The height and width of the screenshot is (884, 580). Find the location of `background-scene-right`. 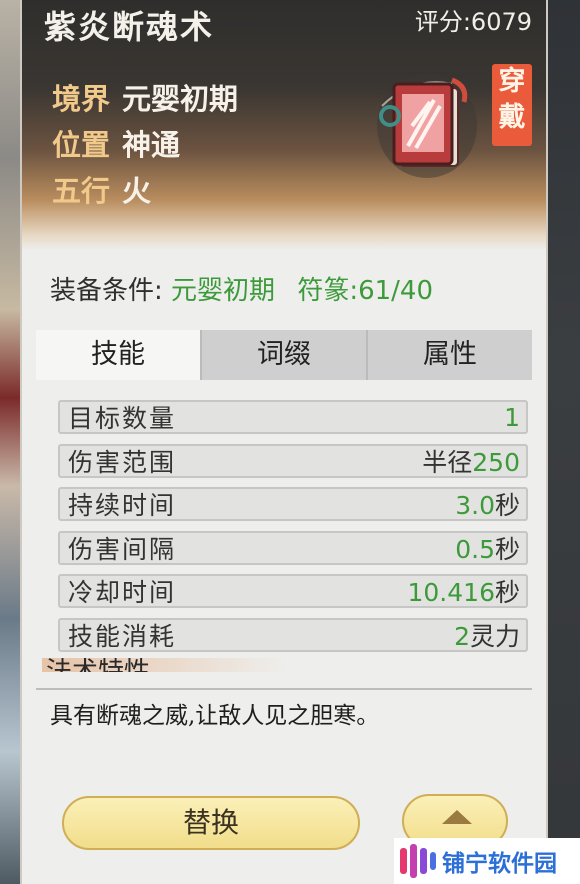

background-scene-right is located at coordinates (564, 442).